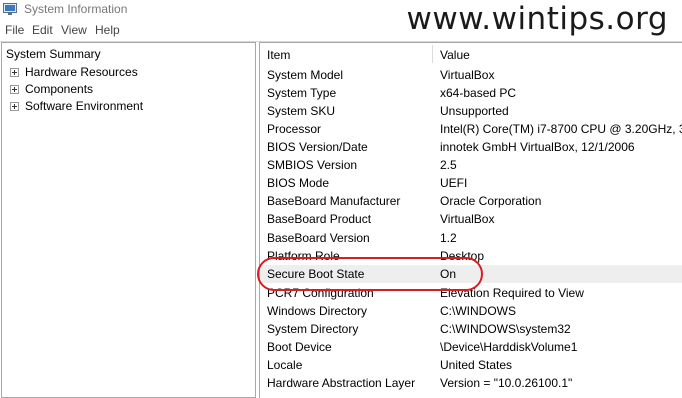 Image resolution: width=682 pixels, height=398 pixels. What do you see at coordinates (491, 201) in the screenshot?
I see `row-value: Oracle Corporation` at bounding box center [491, 201].